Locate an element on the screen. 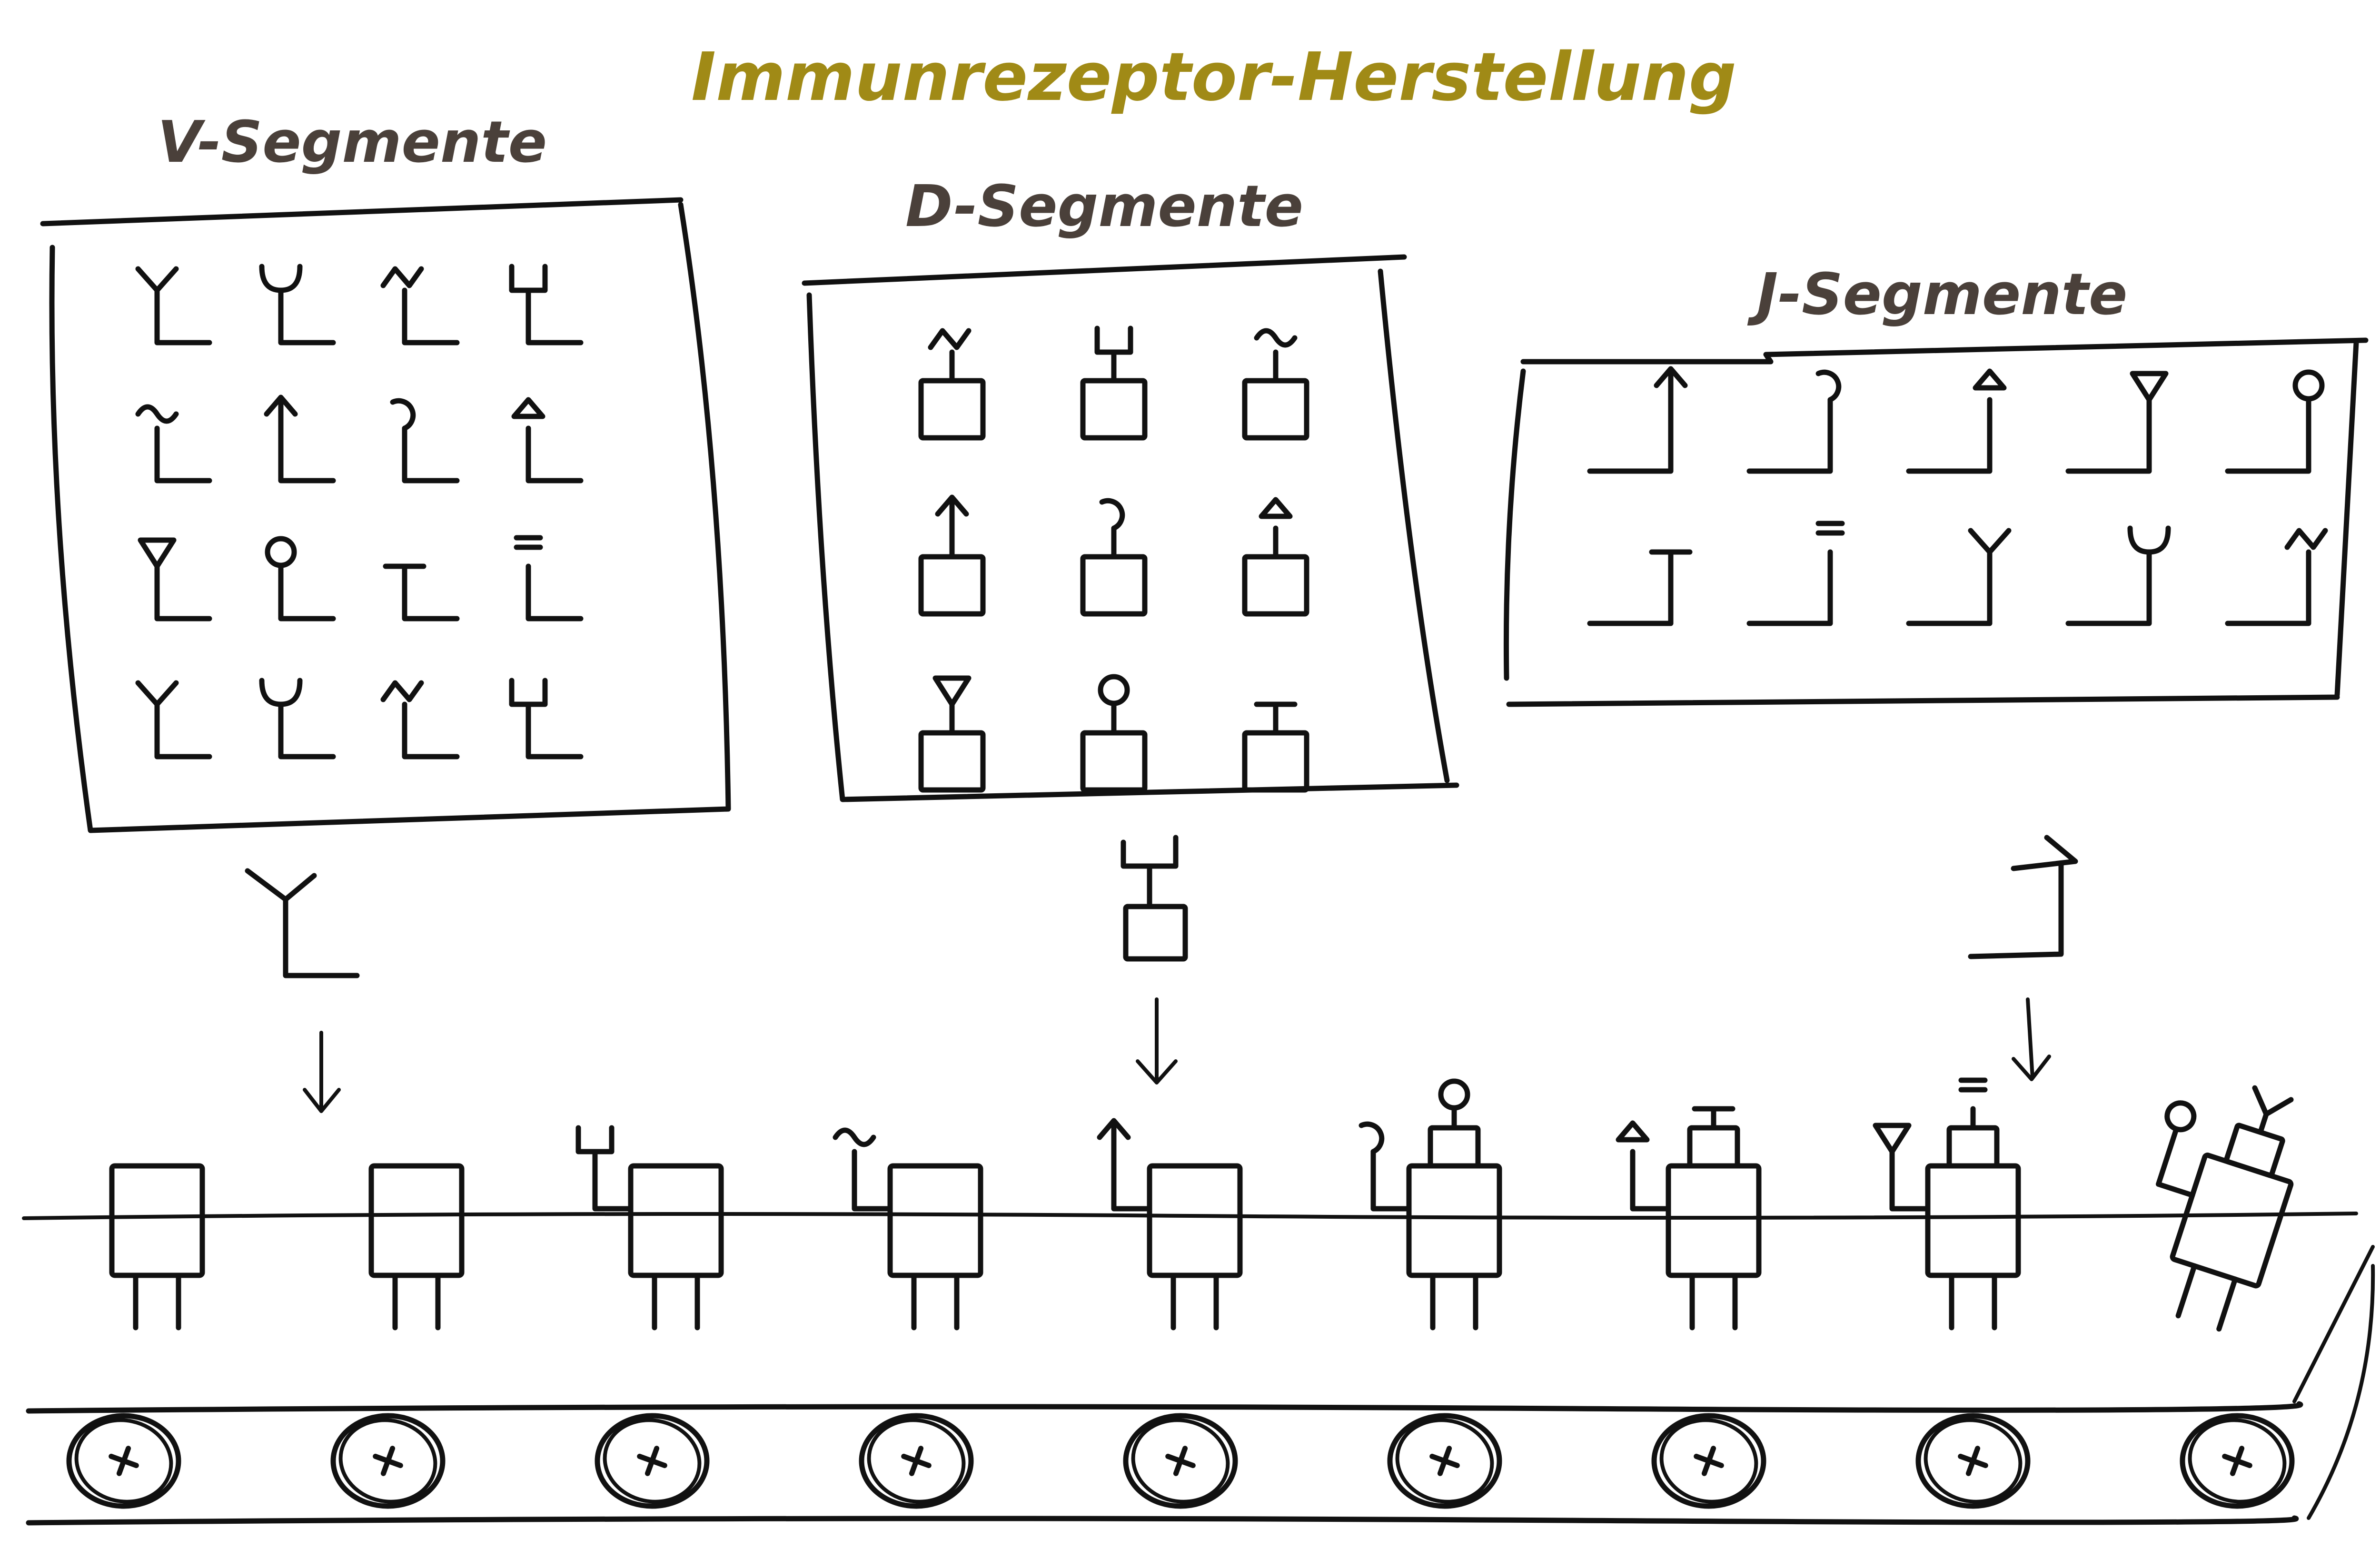  belt-incline is located at coordinates (2333, 1382).